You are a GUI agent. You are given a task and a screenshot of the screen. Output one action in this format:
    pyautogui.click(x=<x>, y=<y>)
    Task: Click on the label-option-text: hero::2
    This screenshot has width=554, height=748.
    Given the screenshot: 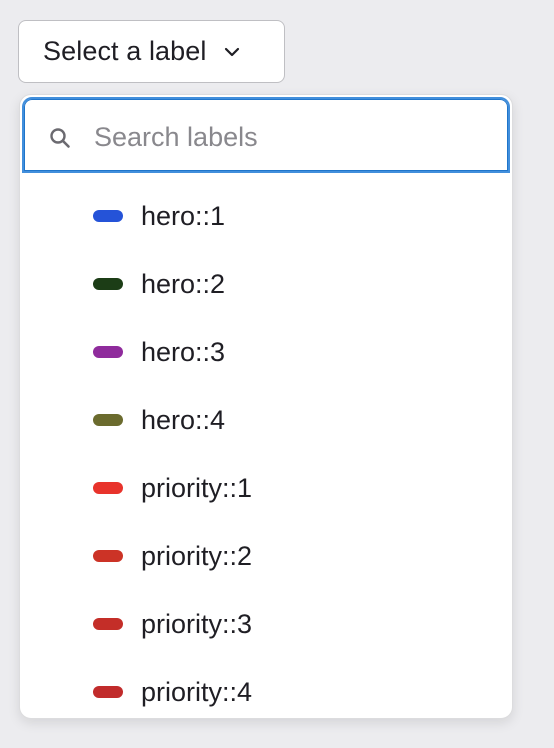 What is the action you would take?
    pyautogui.click(x=183, y=284)
    